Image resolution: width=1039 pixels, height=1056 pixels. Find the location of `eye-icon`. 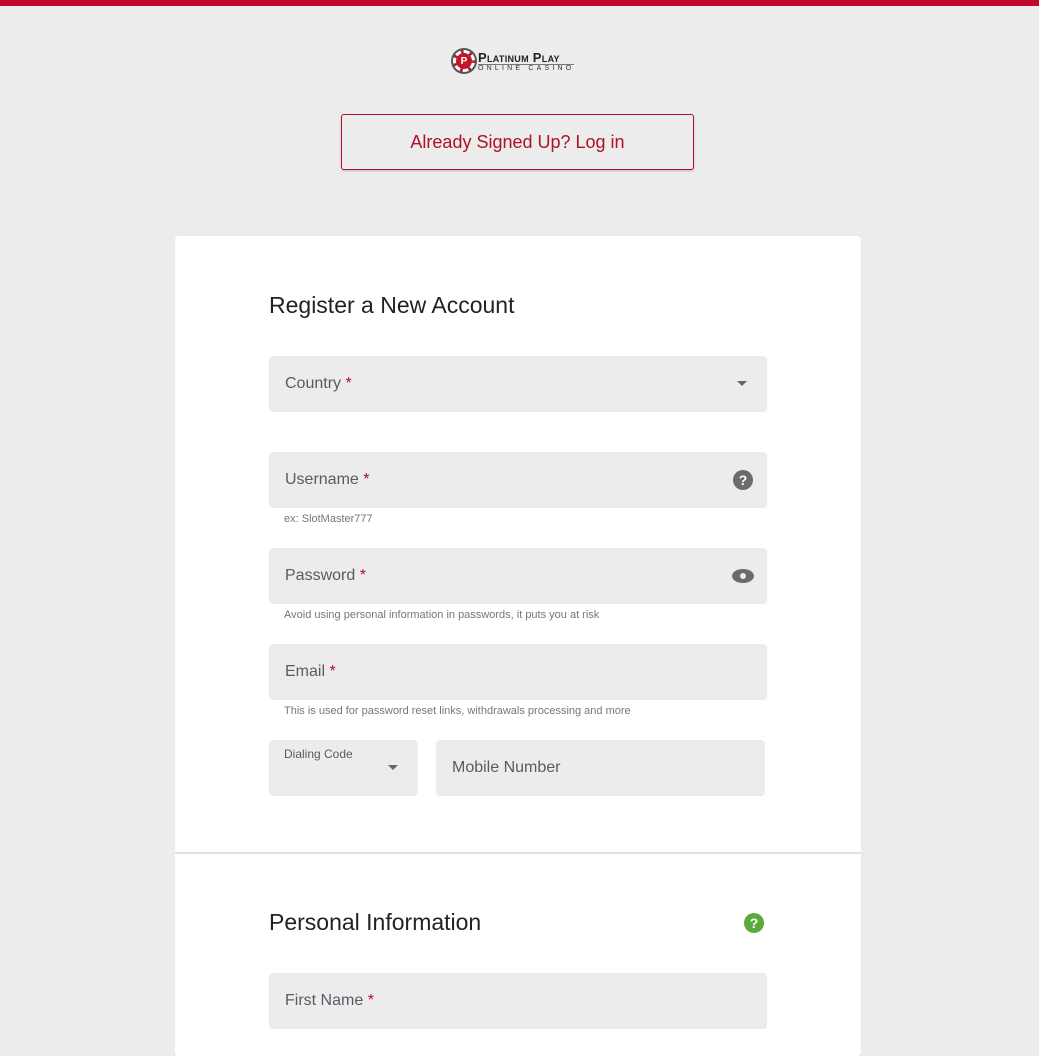

eye-icon is located at coordinates (743, 576).